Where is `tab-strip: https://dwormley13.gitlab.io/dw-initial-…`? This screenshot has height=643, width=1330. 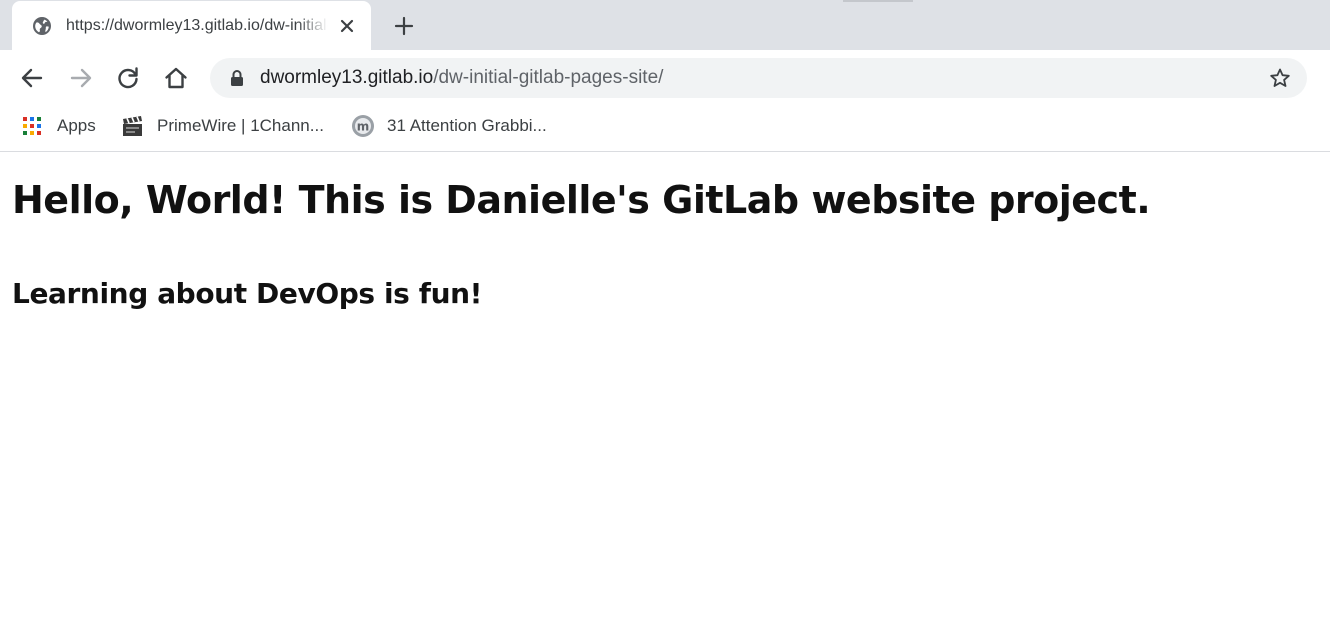
tab-strip: https://dwormley13.gitlab.io/dw-initial-… is located at coordinates (665, 25).